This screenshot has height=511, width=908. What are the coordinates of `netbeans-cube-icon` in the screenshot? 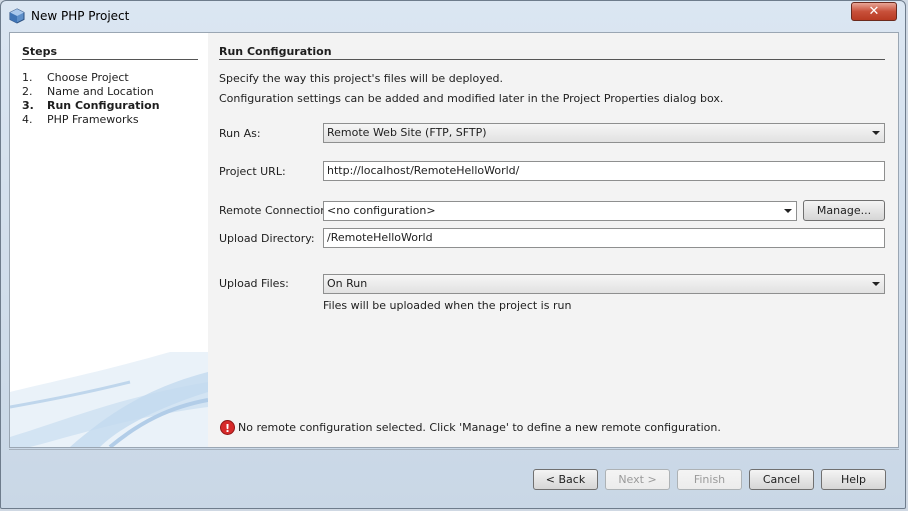 It's located at (17, 16).